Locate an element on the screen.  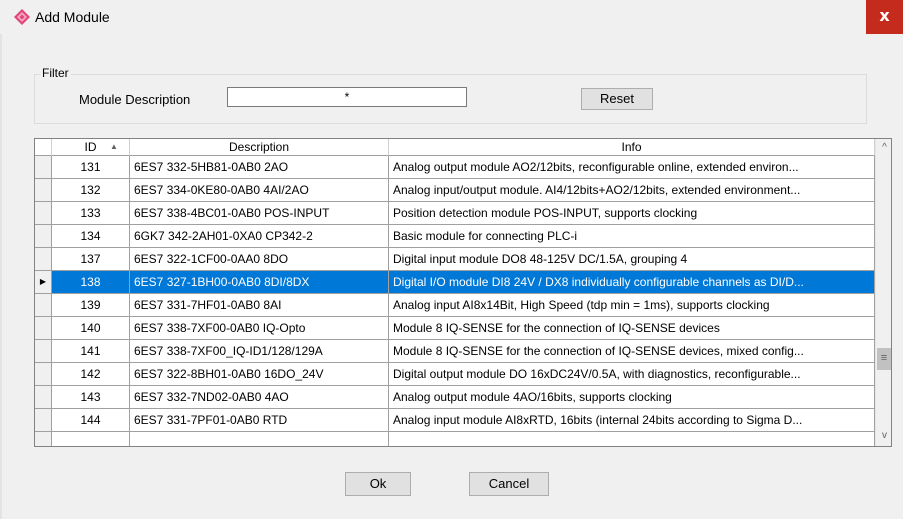
module-description-input is located at coordinates (347, 97).